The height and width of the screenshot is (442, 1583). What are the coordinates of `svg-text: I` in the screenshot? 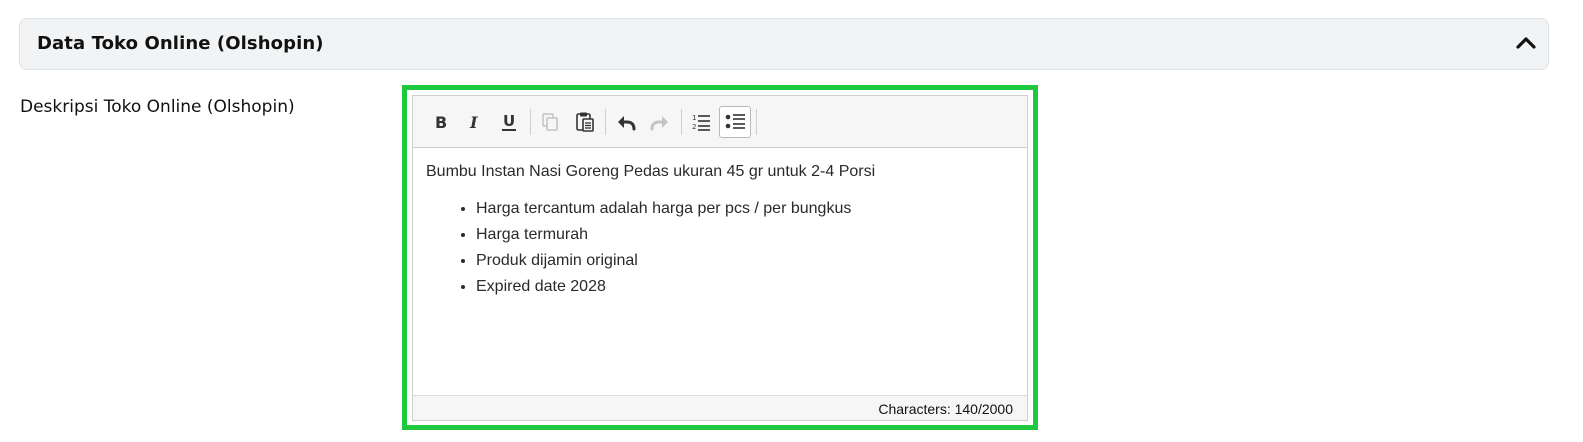 It's located at (473, 122).